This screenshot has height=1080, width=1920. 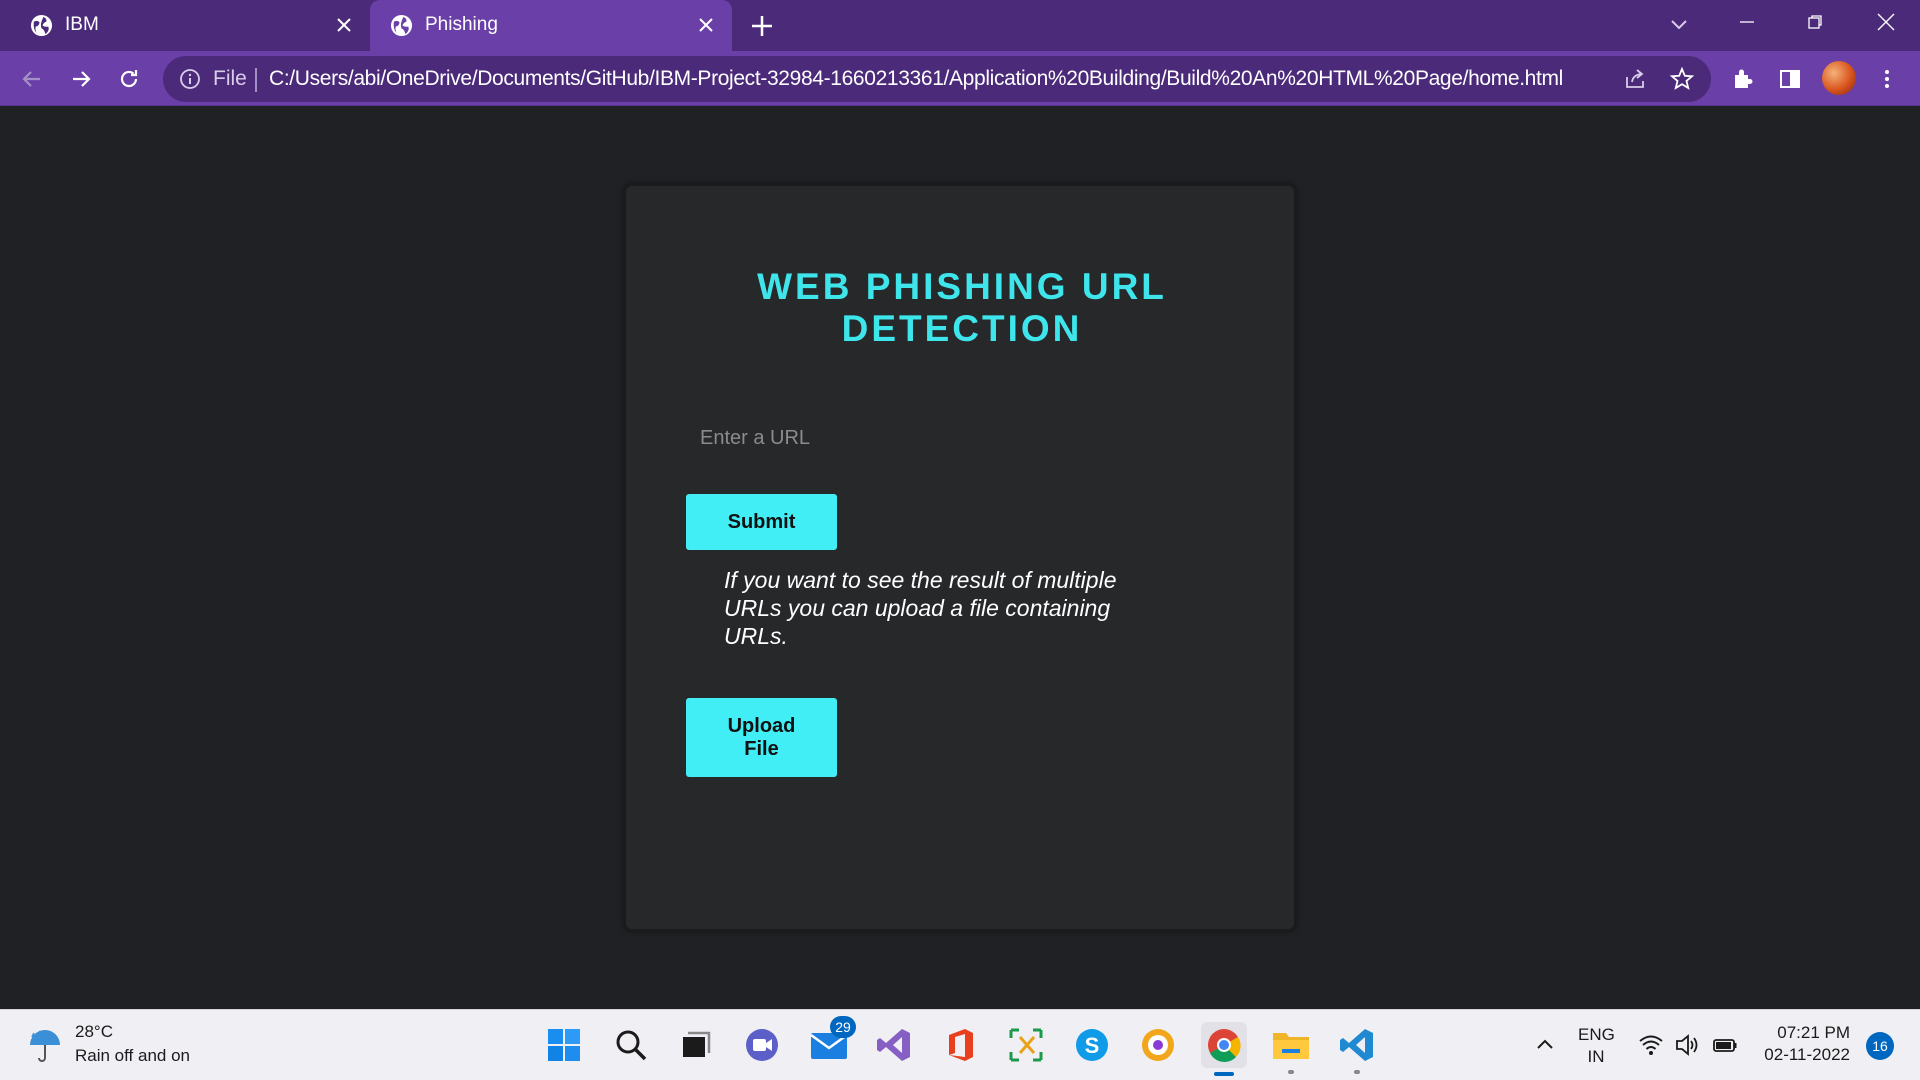 What do you see at coordinates (1635, 79) in the screenshot?
I see `share-icon` at bounding box center [1635, 79].